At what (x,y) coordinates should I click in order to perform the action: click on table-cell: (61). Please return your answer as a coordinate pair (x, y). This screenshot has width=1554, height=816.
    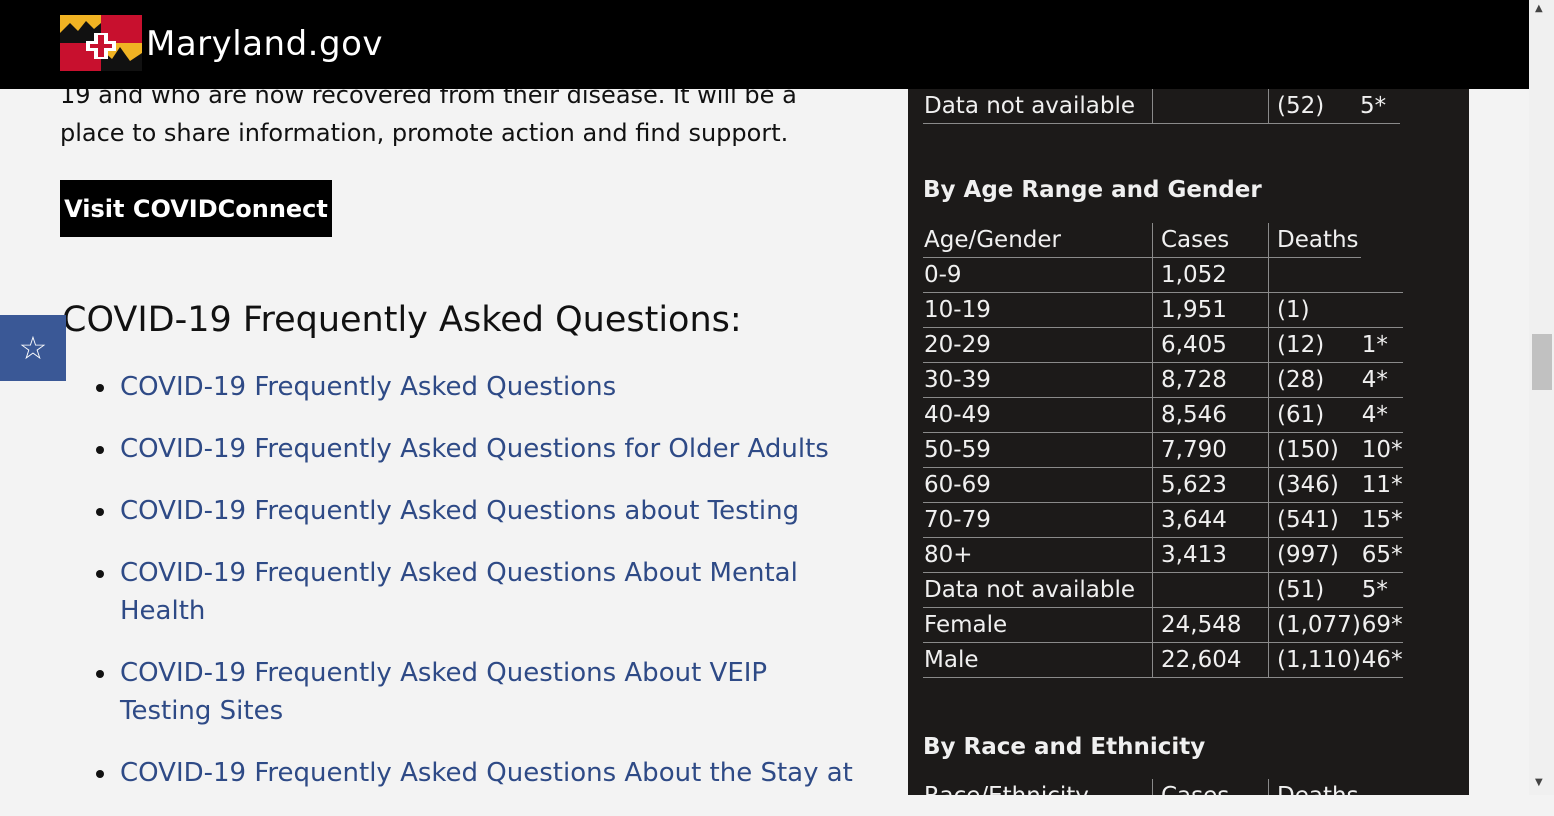
    Looking at the image, I should click on (1314, 415).